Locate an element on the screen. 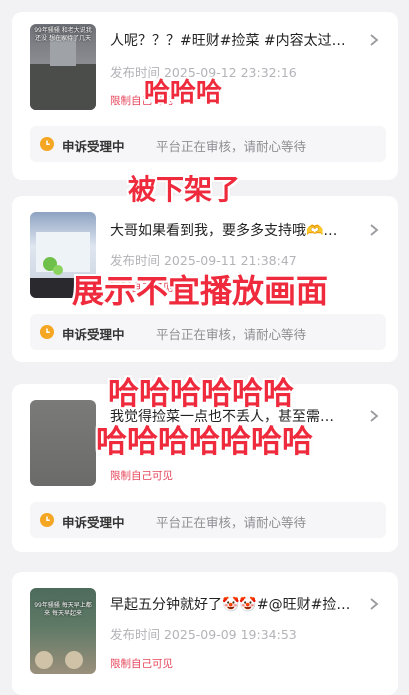 This screenshot has height=695, width=409. overlay-text: 被下架了 is located at coordinates (184, 189).